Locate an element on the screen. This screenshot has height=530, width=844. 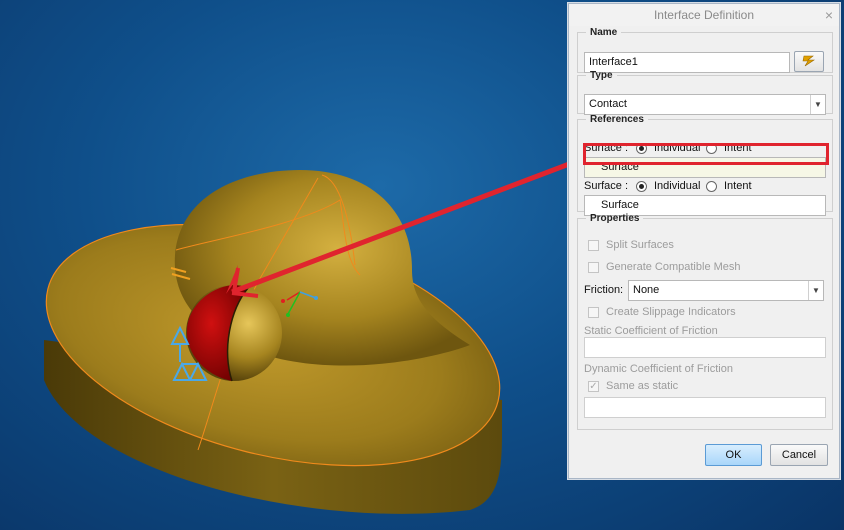
ok-button: OK is located at coordinates (733, 455).